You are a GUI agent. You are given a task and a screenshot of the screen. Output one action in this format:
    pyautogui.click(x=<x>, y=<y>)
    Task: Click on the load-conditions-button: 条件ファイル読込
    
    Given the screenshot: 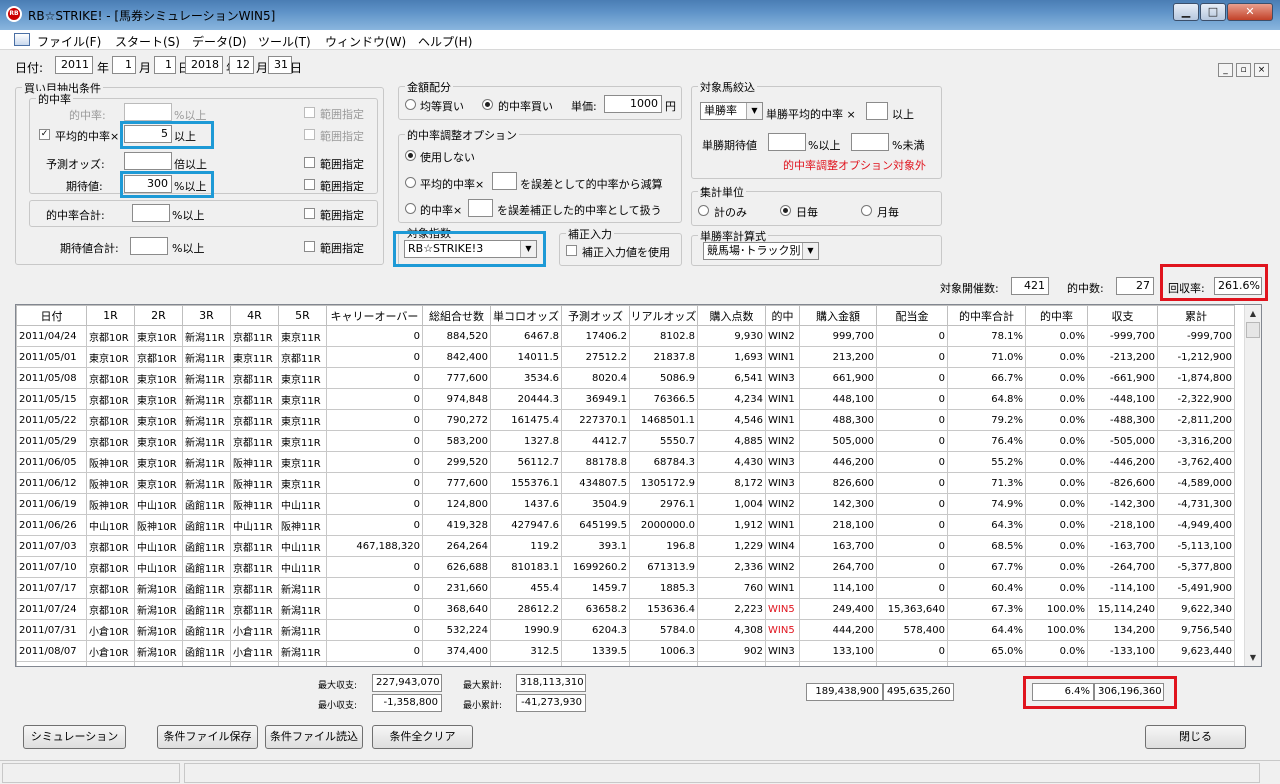 What is the action you would take?
    pyautogui.click(x=314, y=737)
    